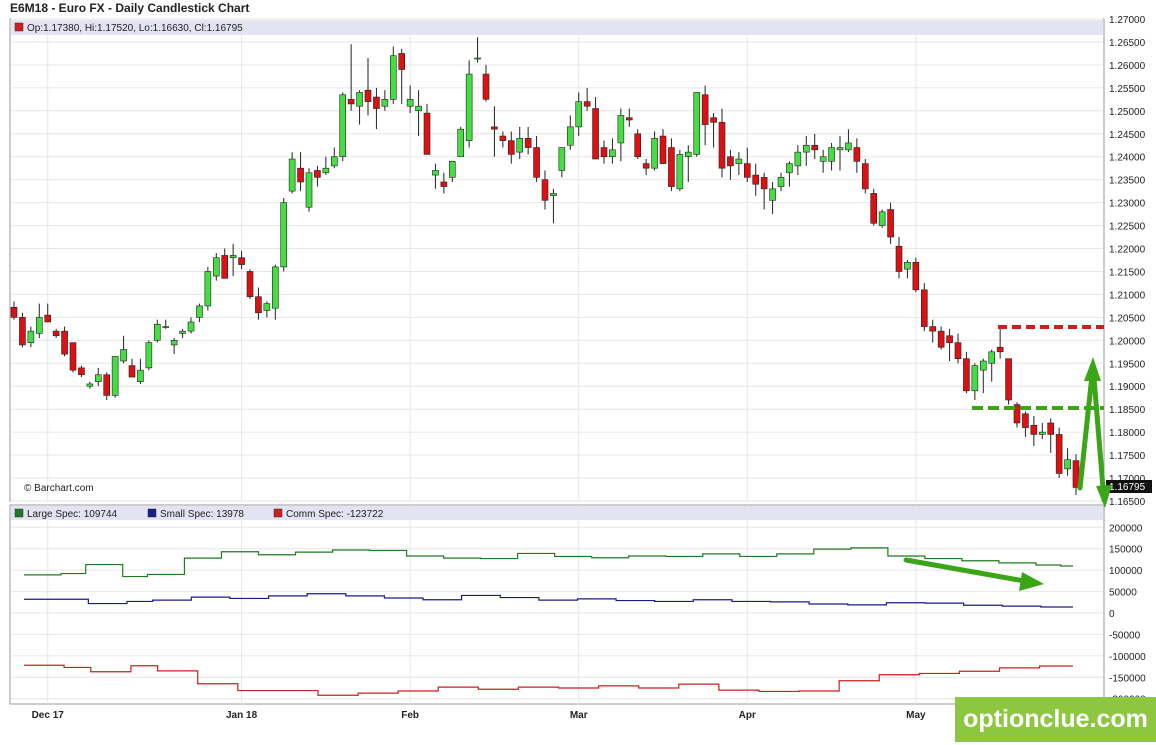  I want to click on price-y-tick: 1.17500, so click(1127, 456).